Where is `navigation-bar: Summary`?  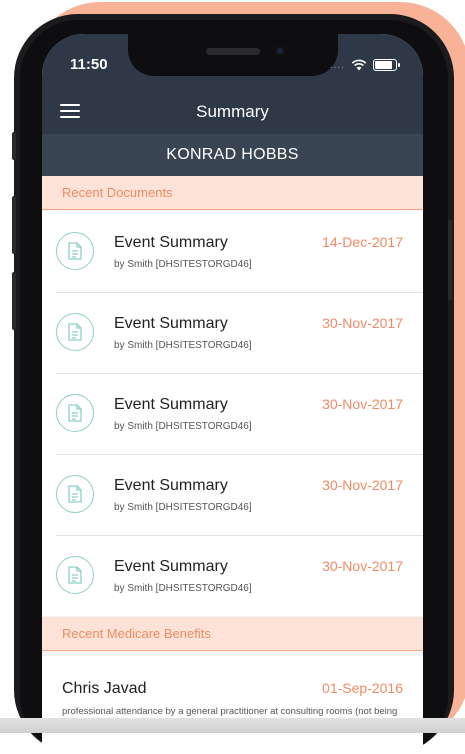
navigation-bar: Summary is located at coordinates (232, 112).